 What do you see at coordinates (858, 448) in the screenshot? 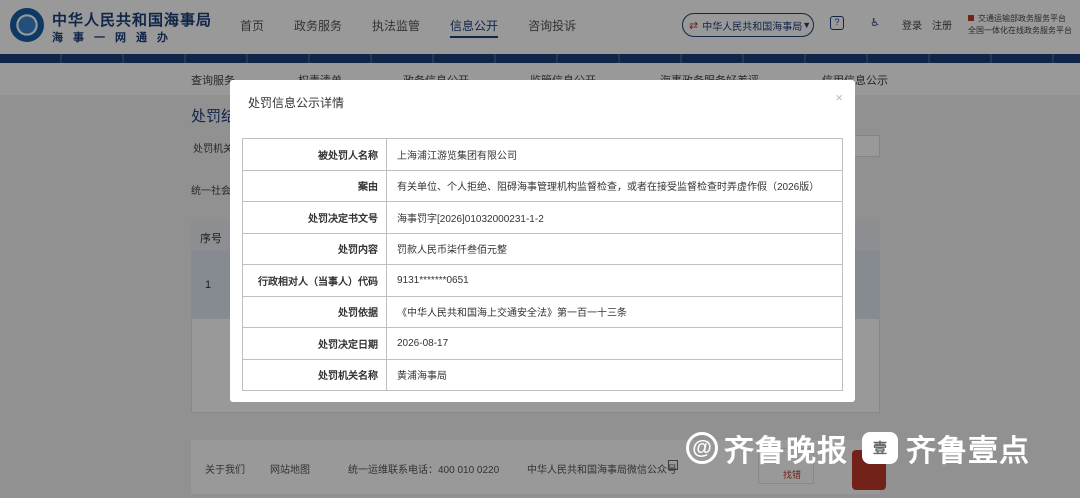
I see `news-watermark: @ 齐鲁晚报 壹 齐鲁壹点` at bounding box center [858, 448].